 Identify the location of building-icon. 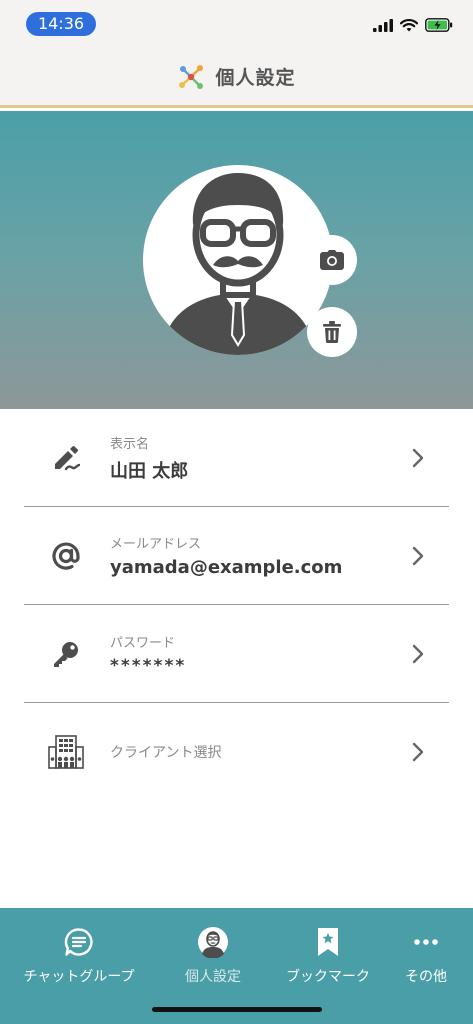
(66, 752).